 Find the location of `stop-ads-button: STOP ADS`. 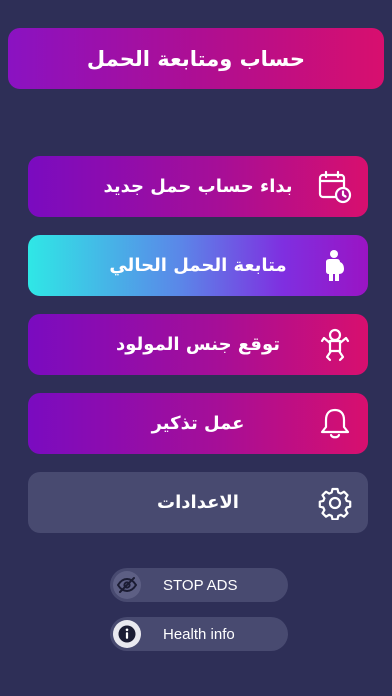

stop-ads-button: STOP ADS is located at coordinates (199, 585).